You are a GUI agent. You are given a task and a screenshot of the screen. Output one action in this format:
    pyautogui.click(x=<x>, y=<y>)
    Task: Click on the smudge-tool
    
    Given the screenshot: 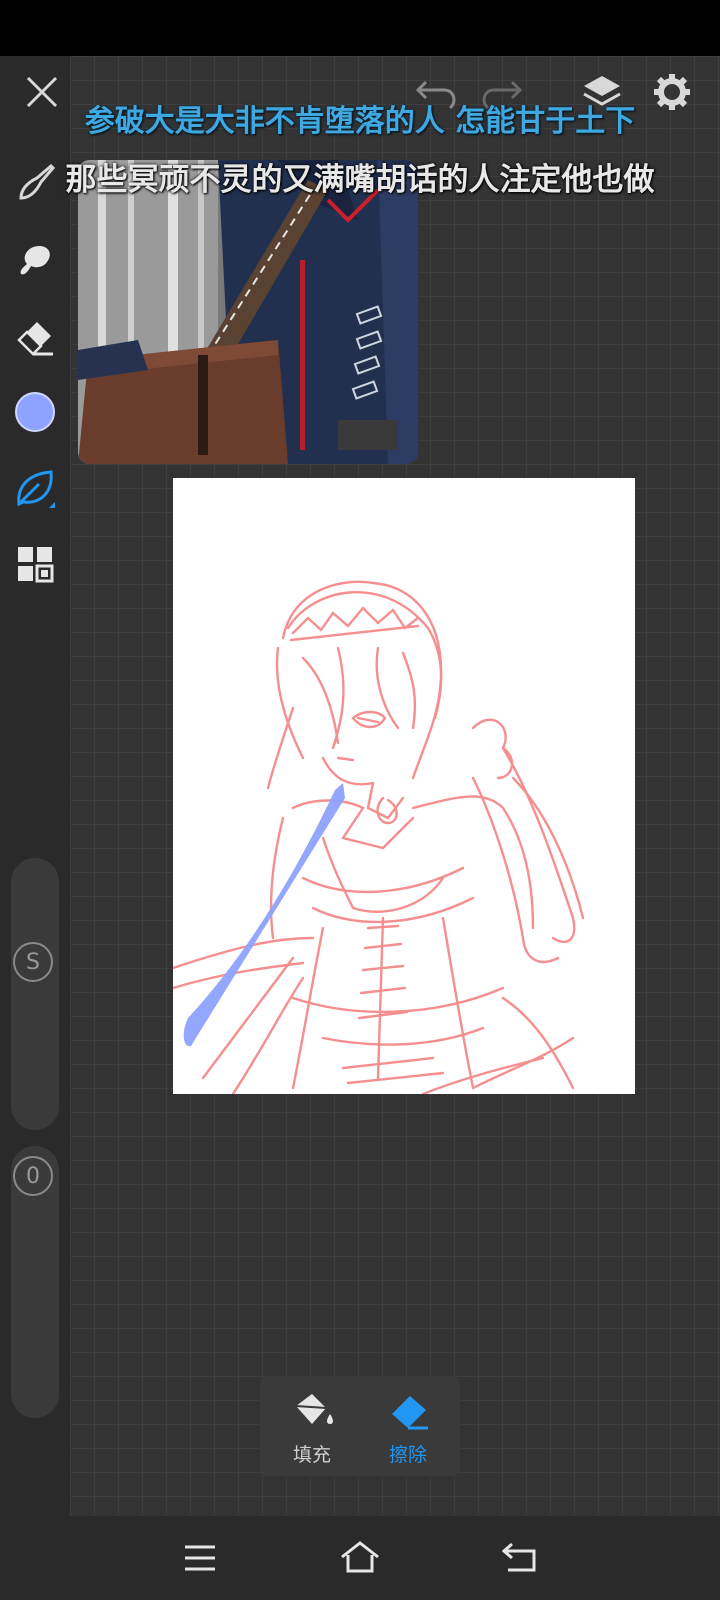 What is the action you would take?
    pyautogui.click(x=35, y=260)
    